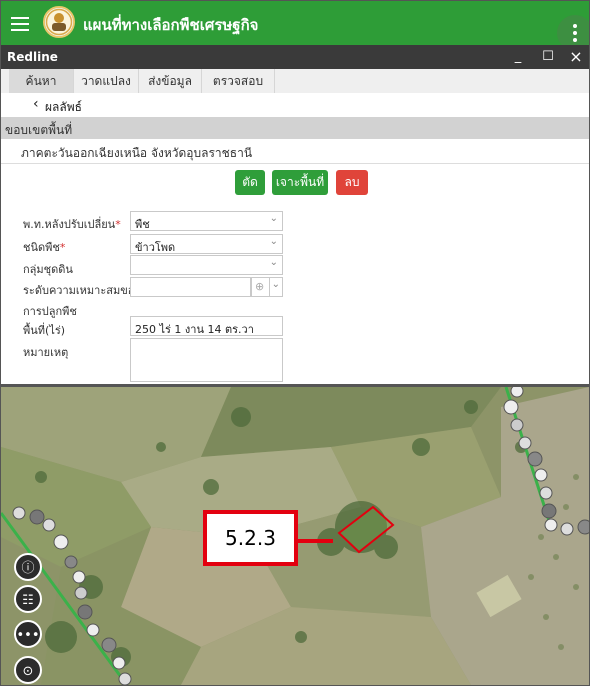  Describe the element at coordinates (206, 244) in the screenshot. I see `crop-type-select: ข้าวโพด ⌄` at that location.